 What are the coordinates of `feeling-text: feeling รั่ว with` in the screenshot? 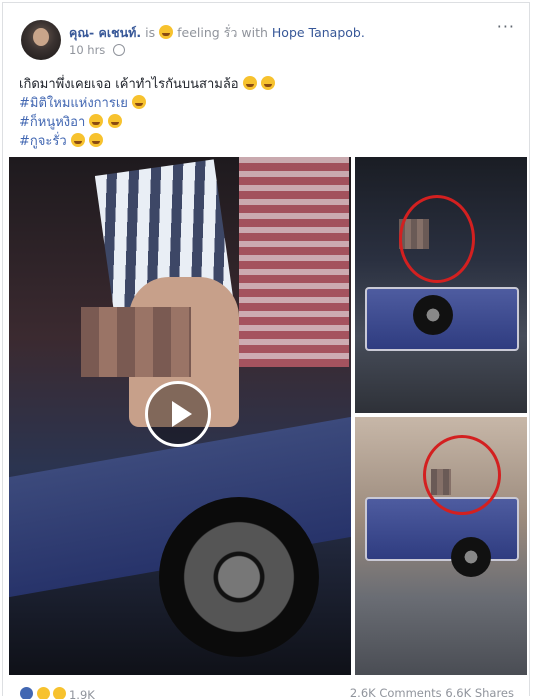 It's located at (222, 32).